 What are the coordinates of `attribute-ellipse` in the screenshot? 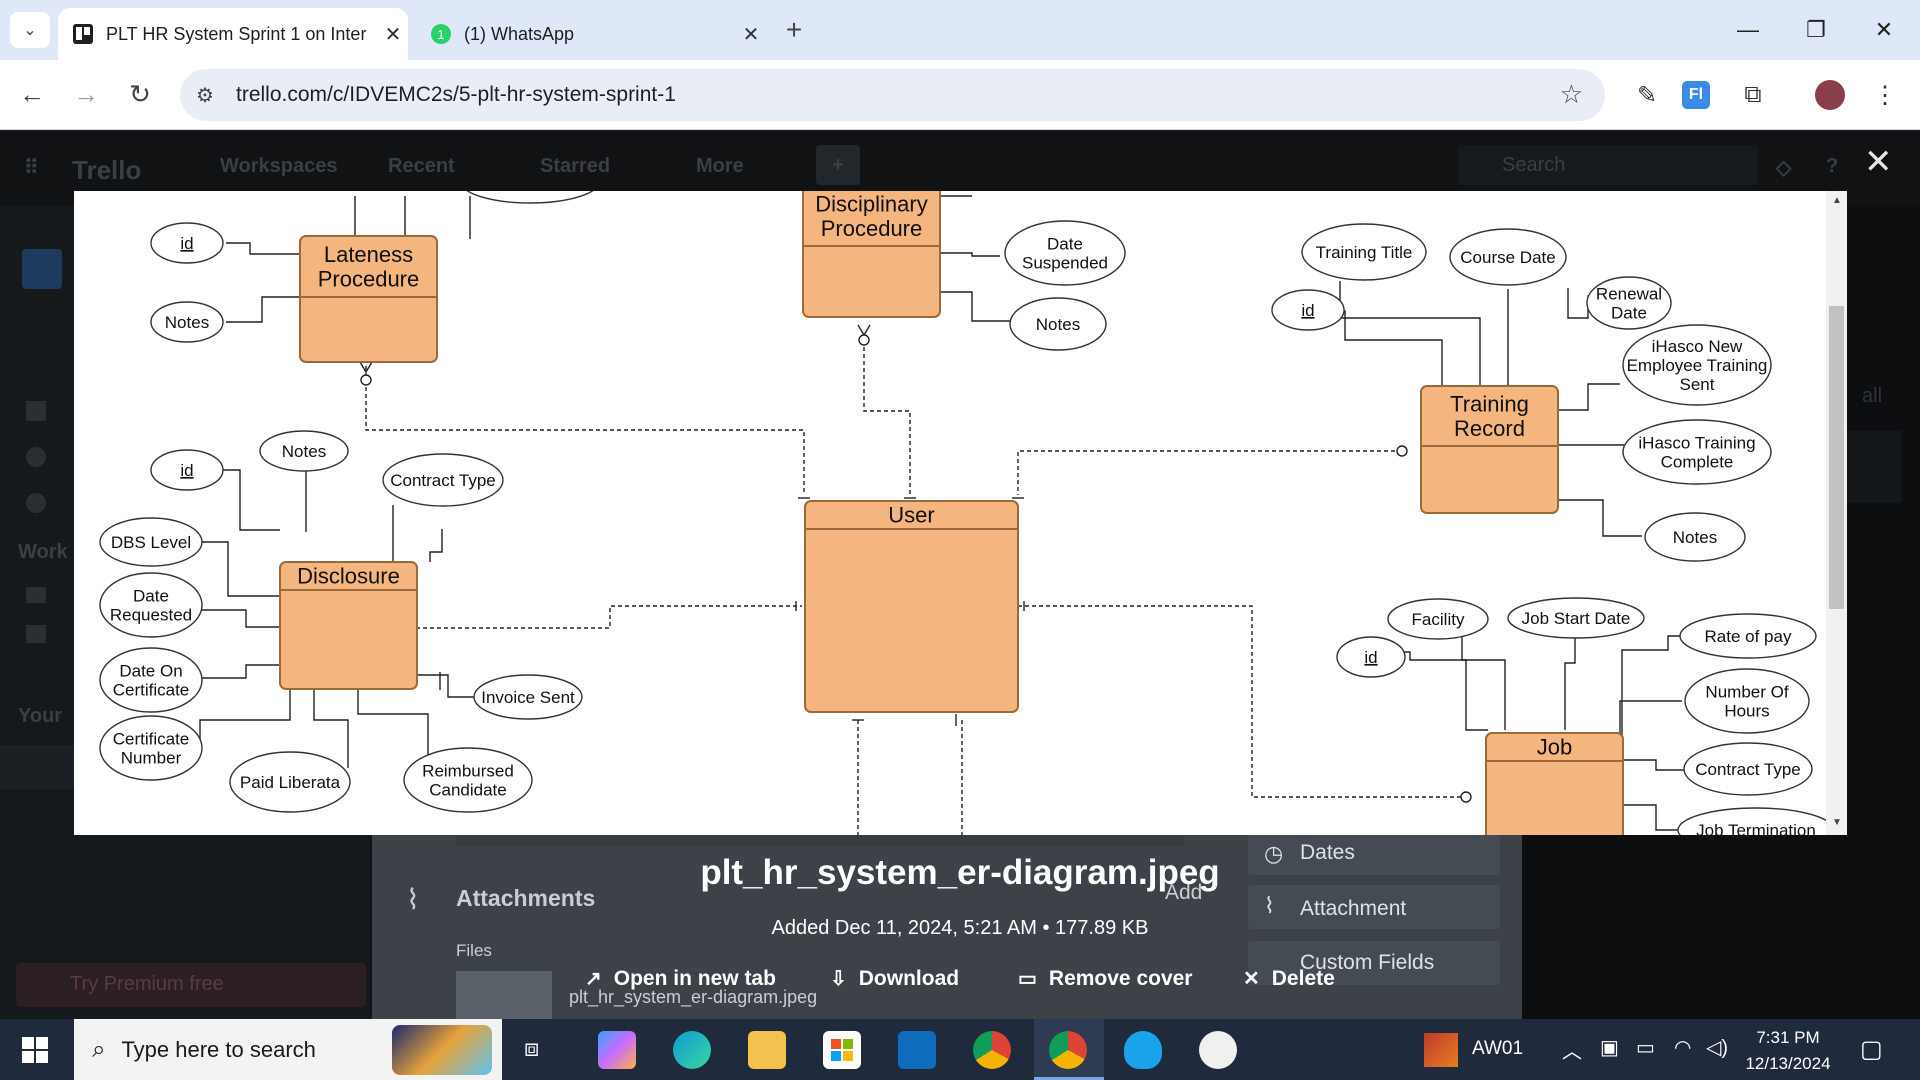 It's located at (530, 197).